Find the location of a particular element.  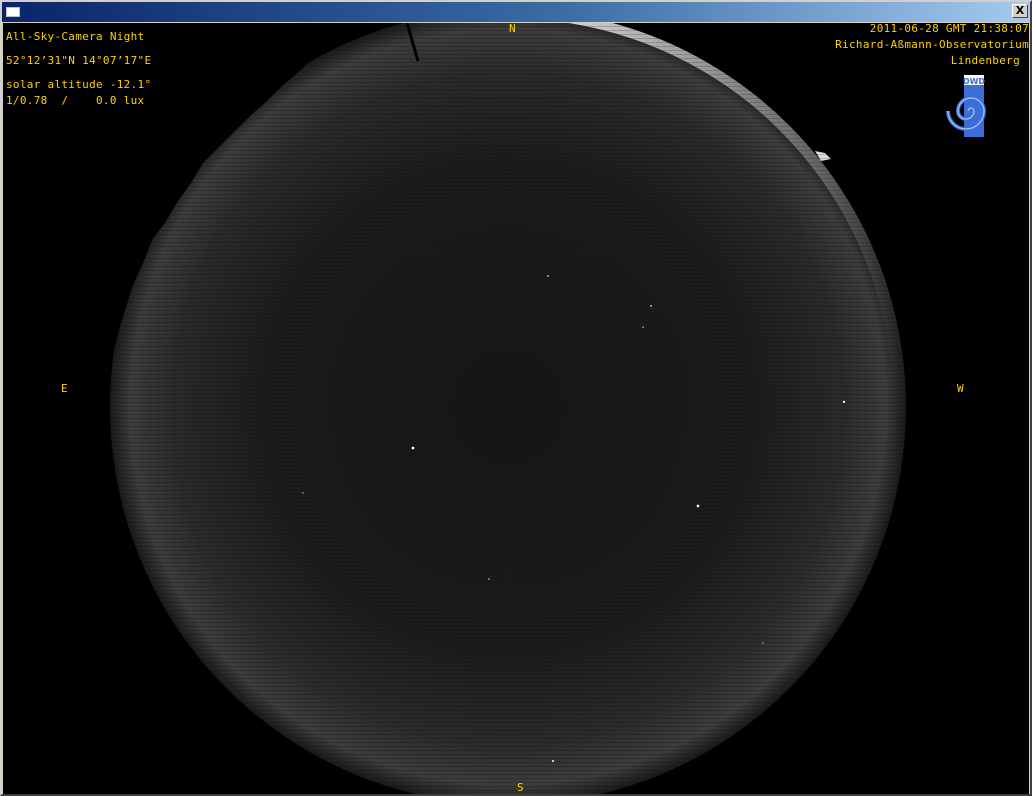

datetime-label: 2011-06-28 GMT 21:38:07 is located at coordinates (949, 29).